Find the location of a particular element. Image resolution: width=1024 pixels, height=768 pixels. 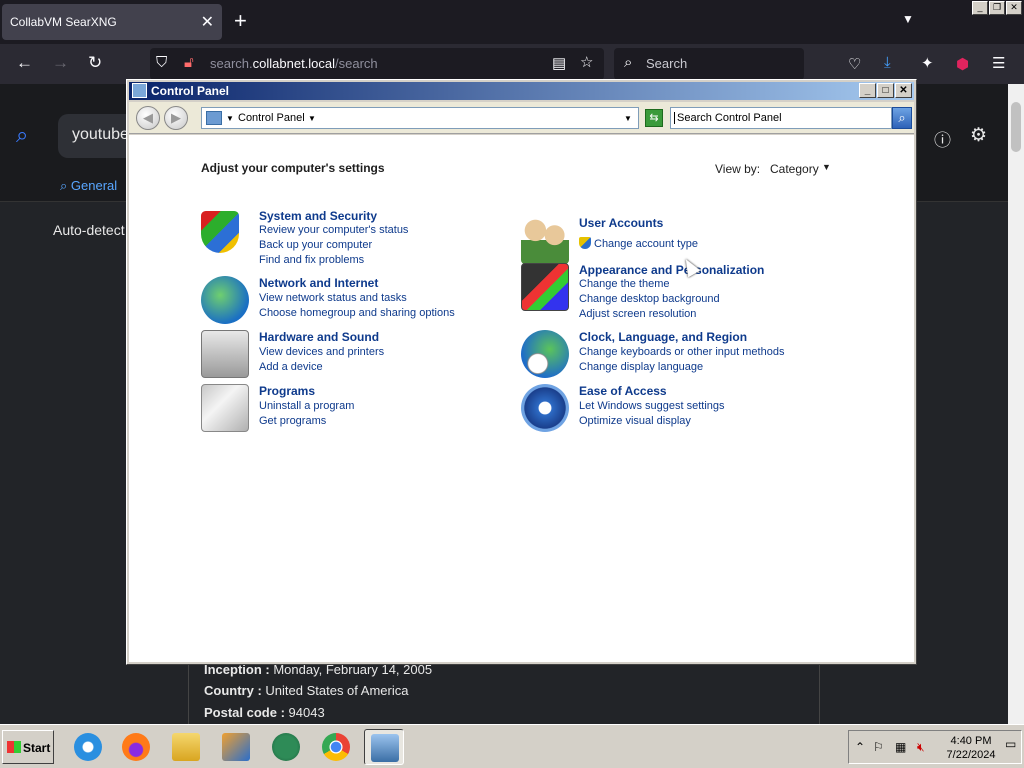

browser-tab: CollabVM SearXNG ✕ is located at coordinates (112, 22).